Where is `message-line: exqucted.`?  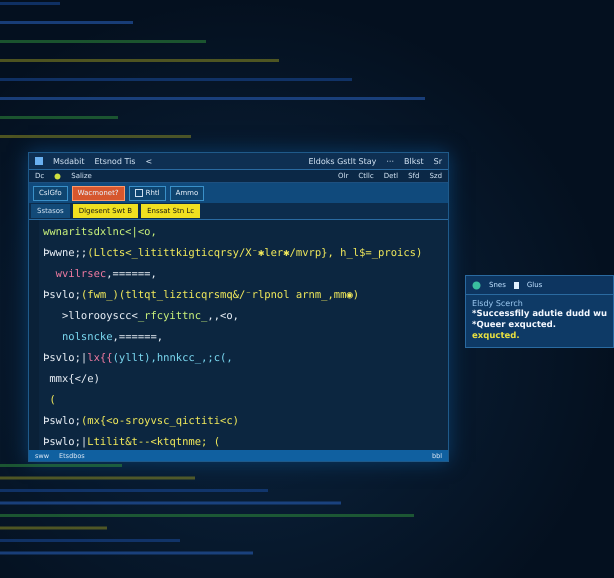 message-line: exqucted. is located at coordinates (496, 336).